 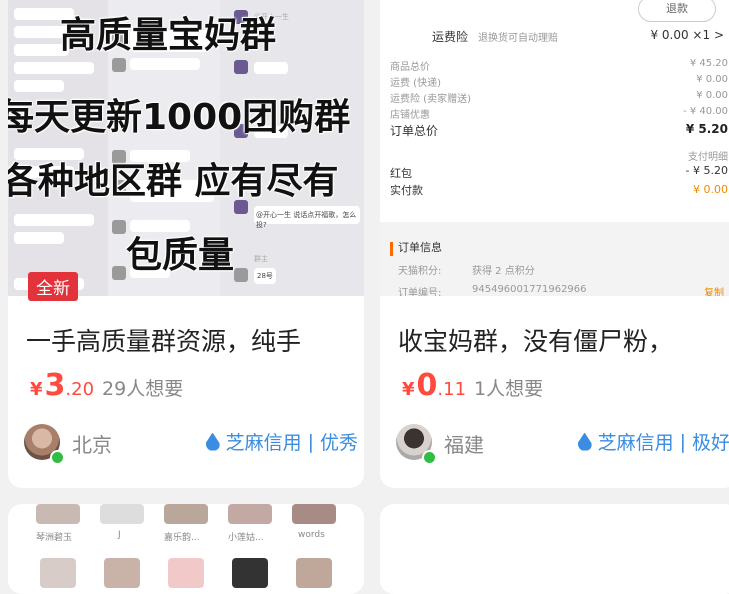 What do you see at coordinates (535, 340) in the screenshot?
I see `product-title: 收宝妈群，没有僵尸粉，` at bounding box center [535, 340].